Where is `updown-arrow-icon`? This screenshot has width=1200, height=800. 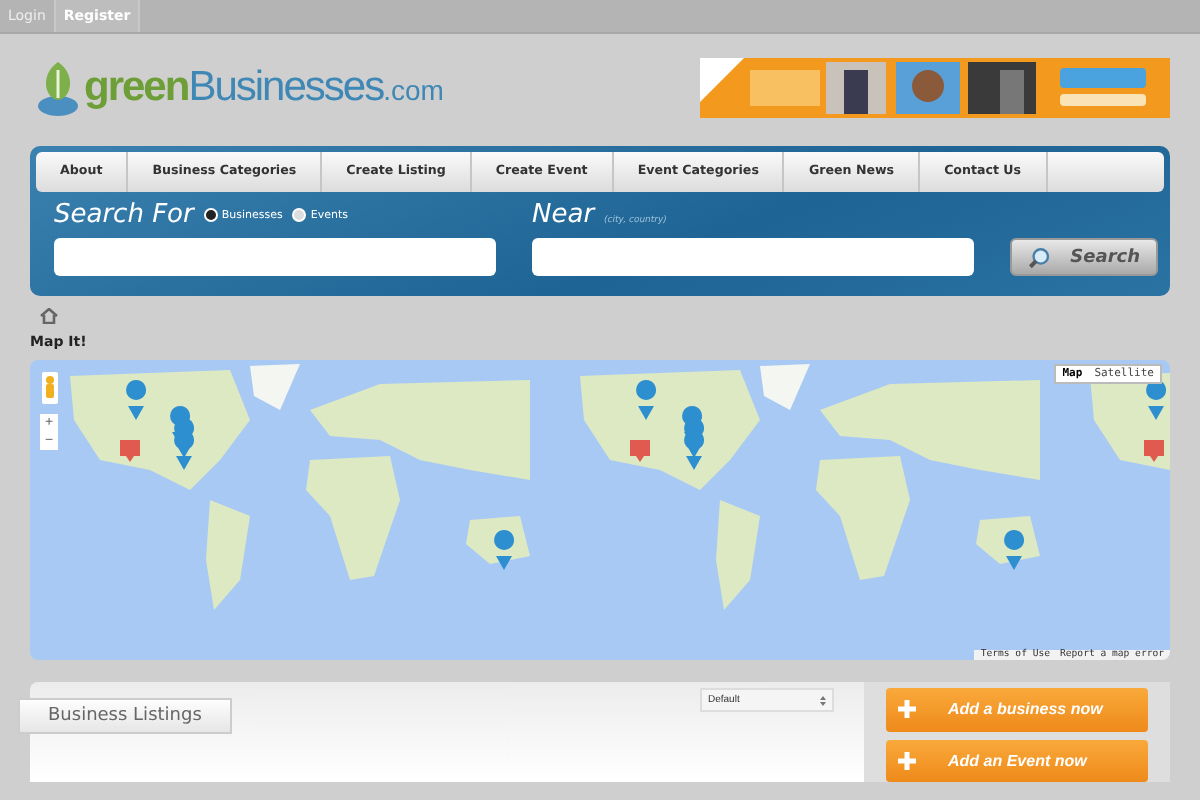
updown-arrow-icon is located at coordinates (823, 700).